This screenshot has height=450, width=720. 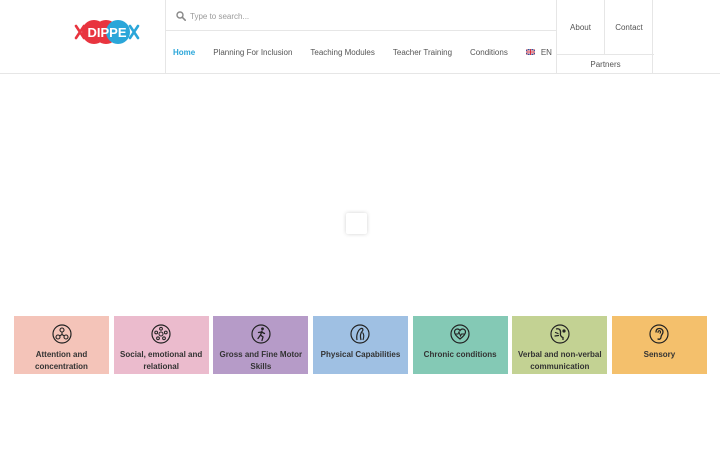 I want to click on tile-label: Social, emotional and relational, so click(x=161, y=360).